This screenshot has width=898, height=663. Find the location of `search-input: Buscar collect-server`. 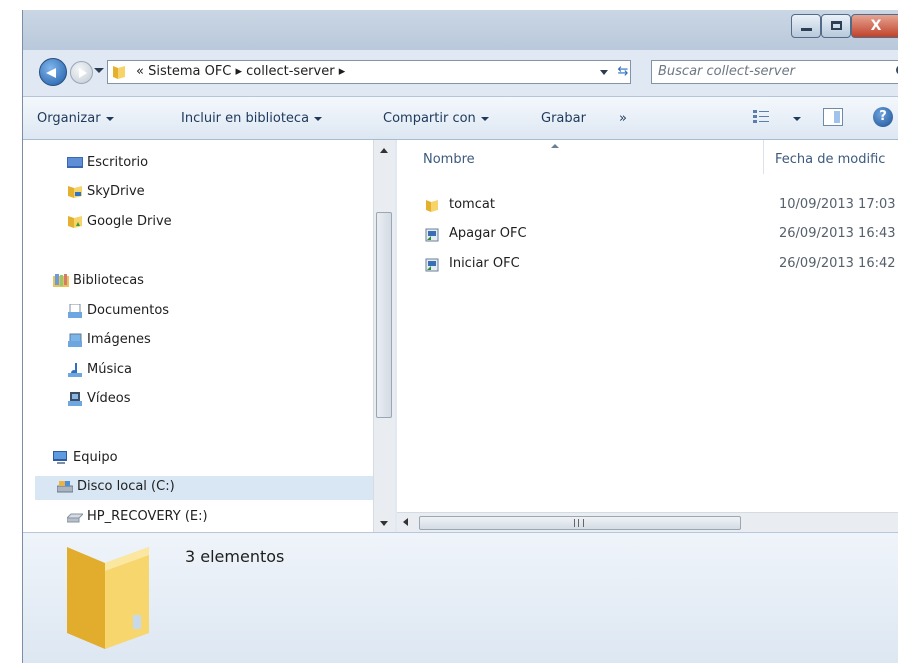

search-input: Buscar collect-server is located at coordinates (774, 72).